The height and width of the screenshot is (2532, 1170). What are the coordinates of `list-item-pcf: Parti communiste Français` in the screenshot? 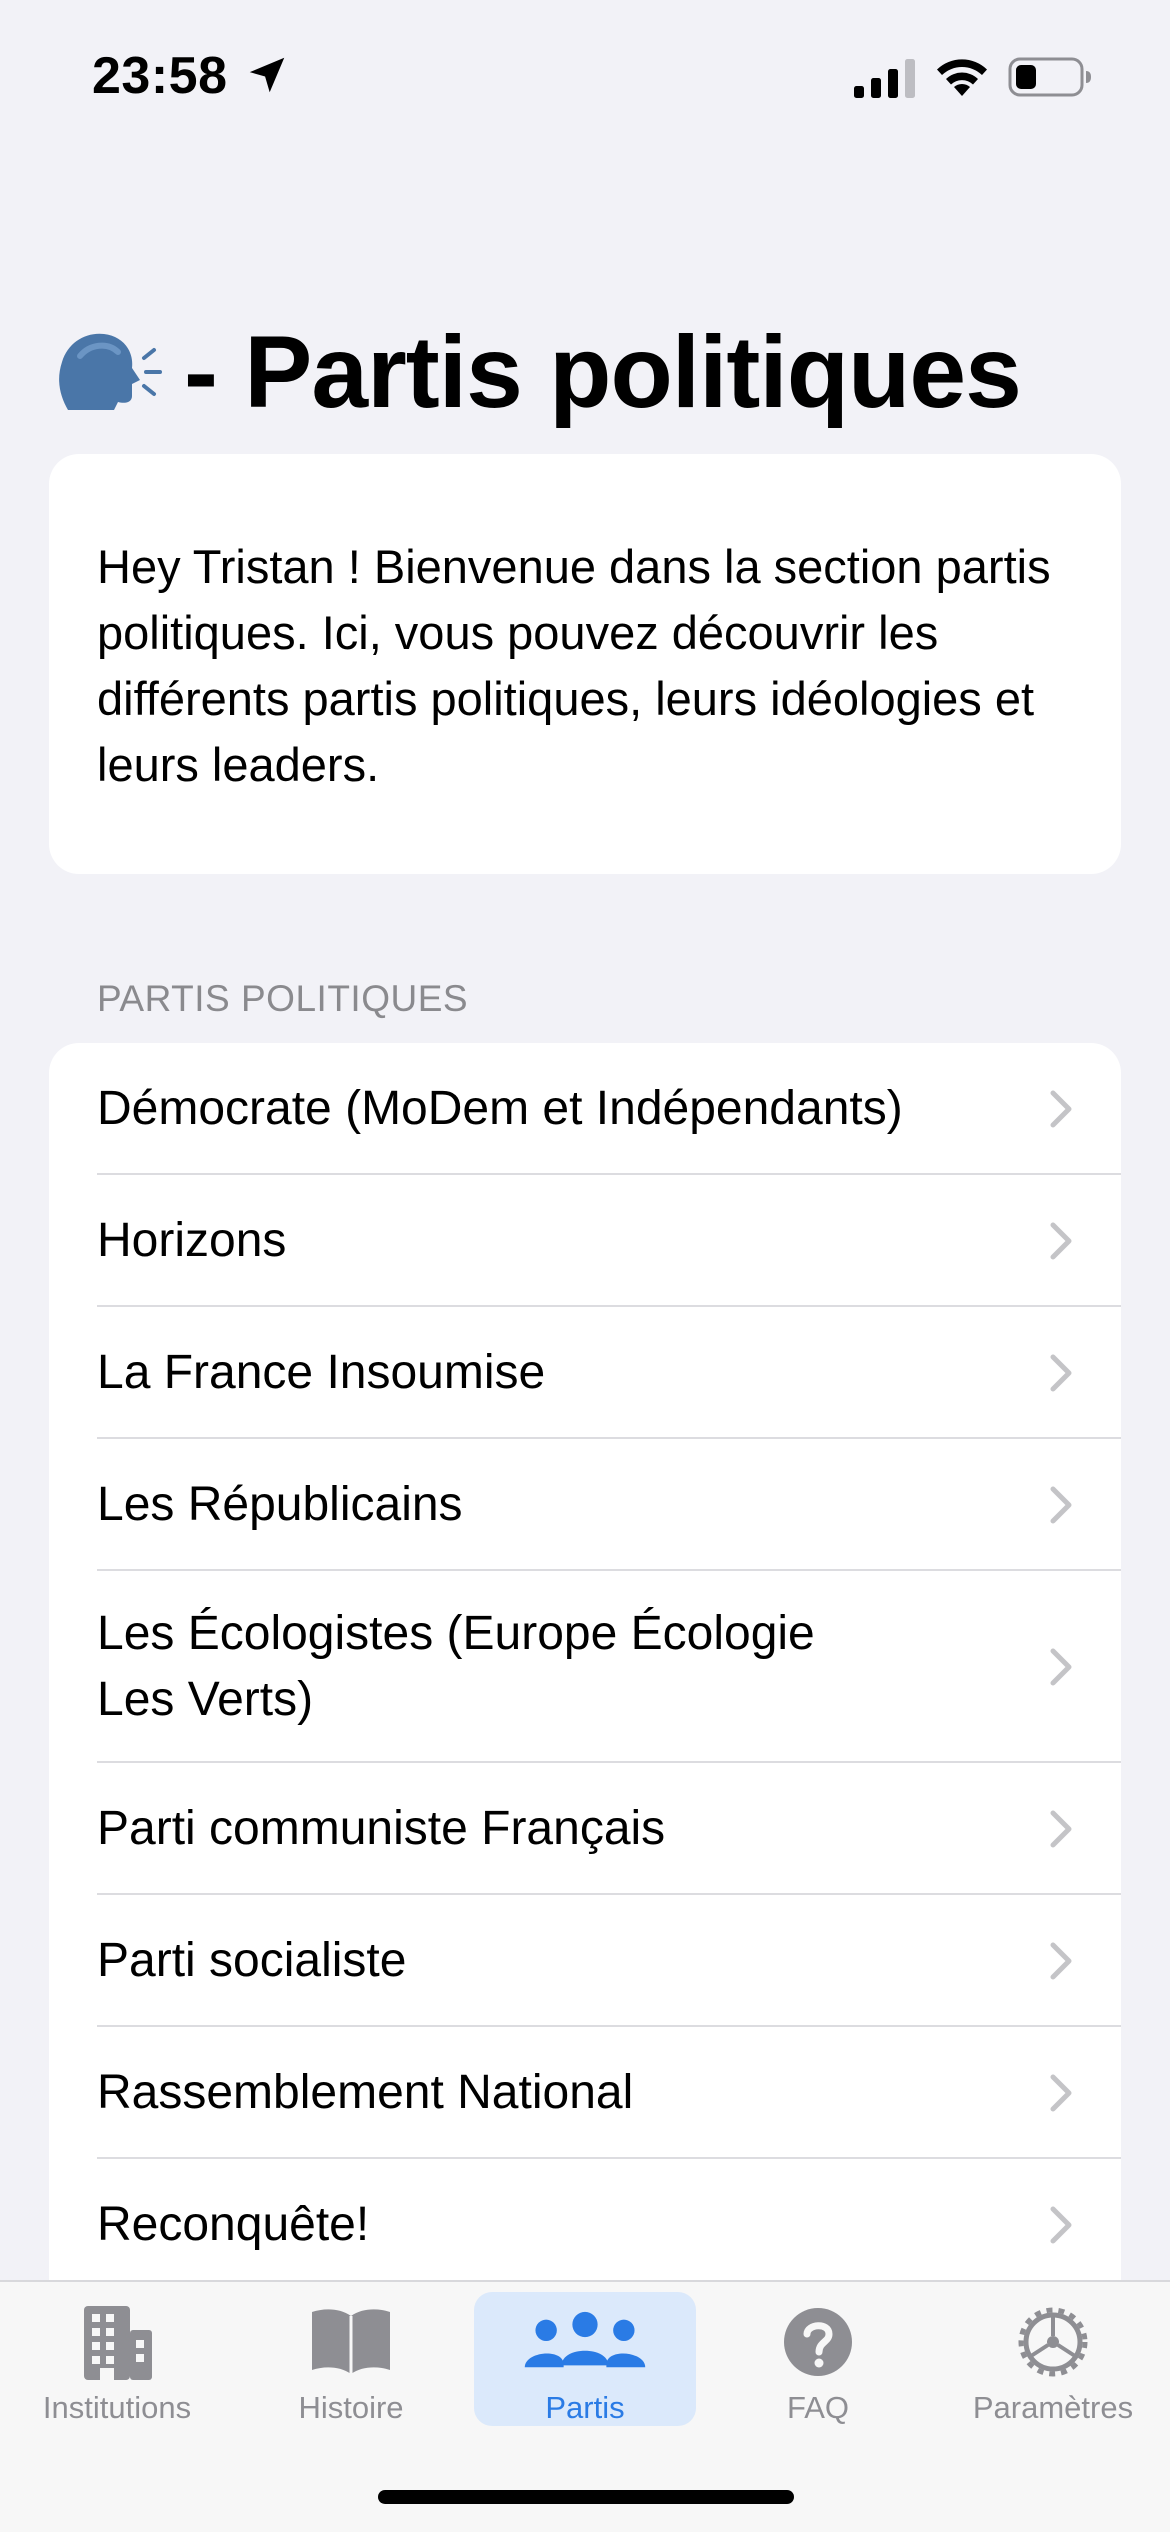 It's located at (585, 1829).